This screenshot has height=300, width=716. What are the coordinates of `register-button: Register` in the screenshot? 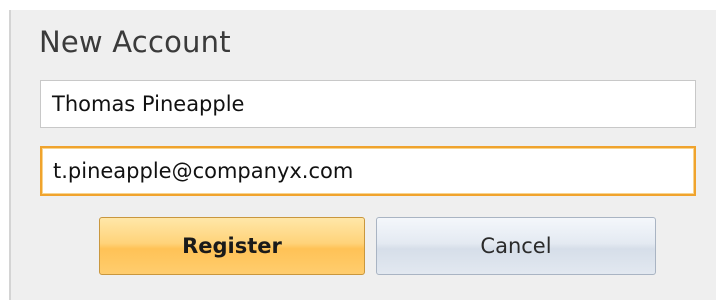 It's located at (232, 246).